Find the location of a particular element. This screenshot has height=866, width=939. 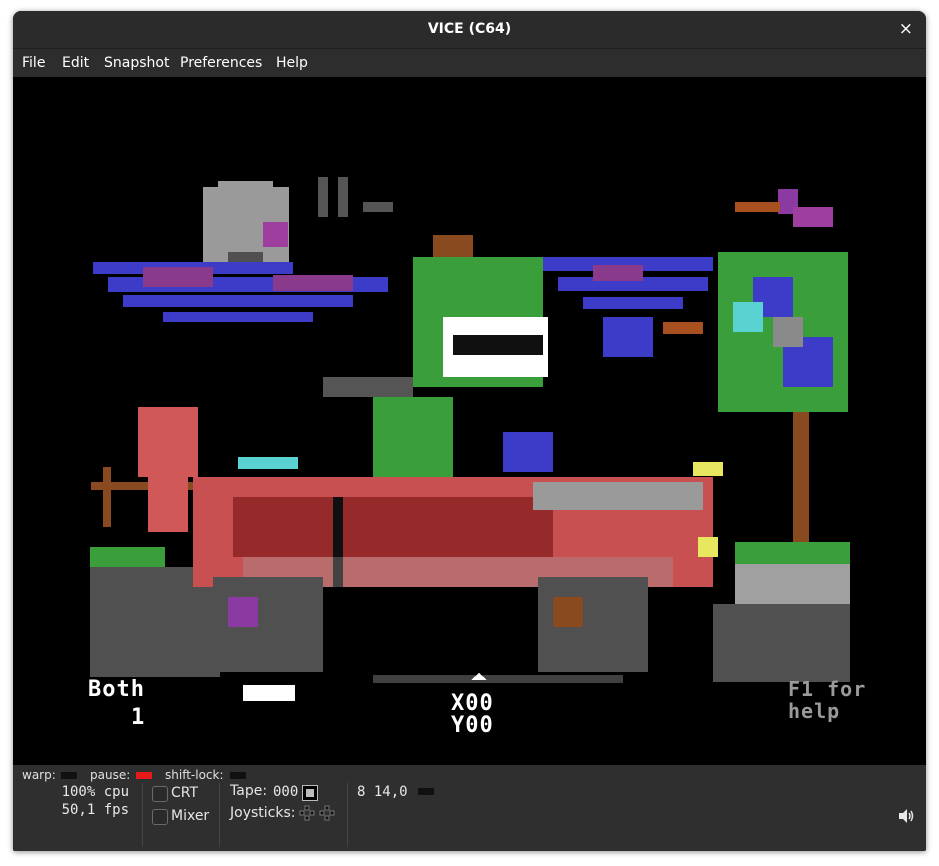

tree-canopy is located at coordinates (783, 332).